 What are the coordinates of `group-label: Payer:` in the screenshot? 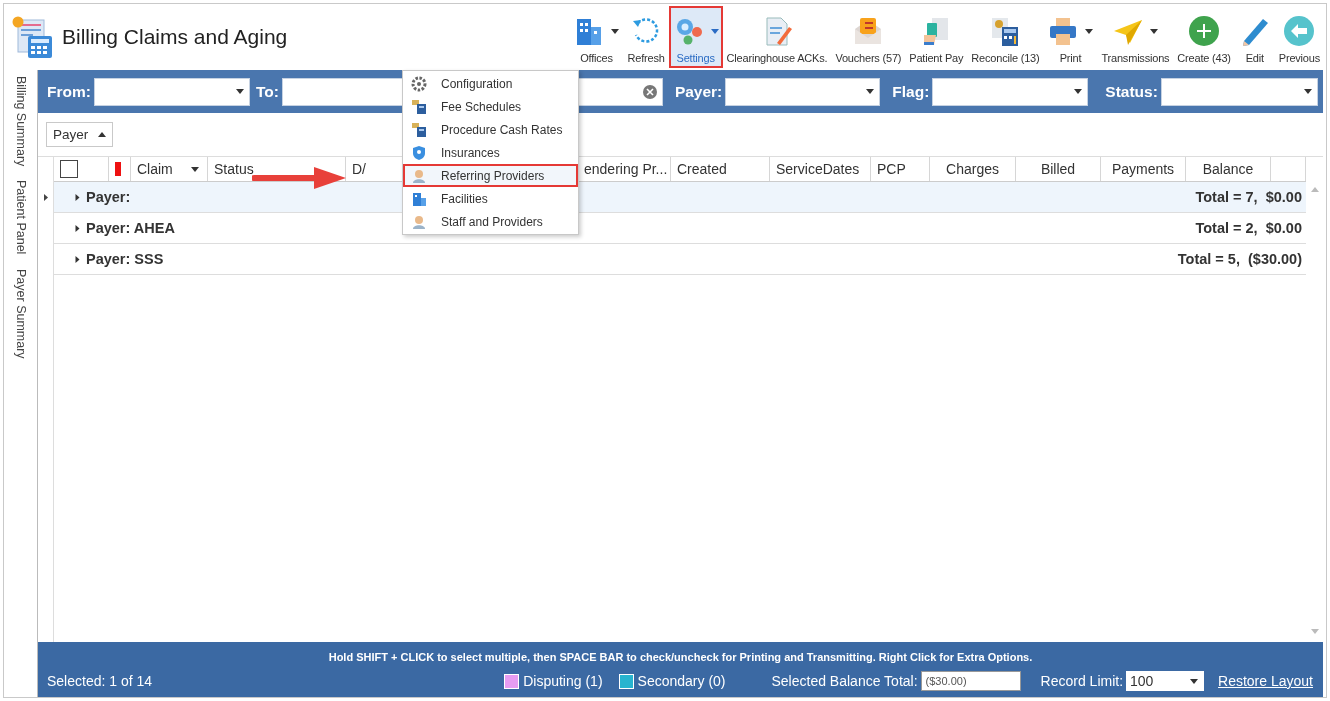 It's located at (108, 197).